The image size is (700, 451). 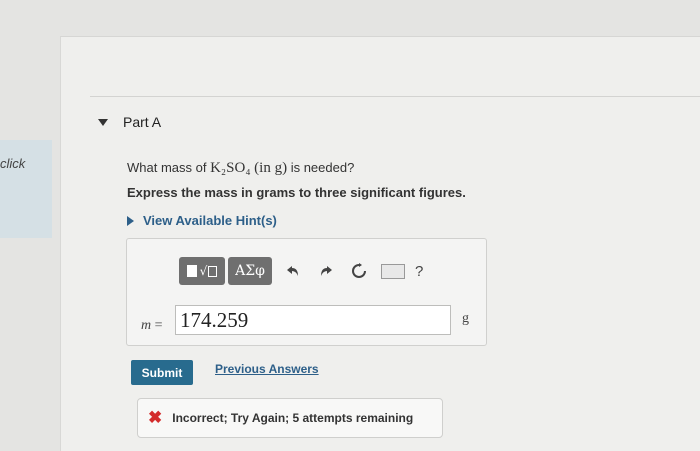 I want to click on math-toolbar: √ ΑΣφ ?, so click(x=301, y=271).